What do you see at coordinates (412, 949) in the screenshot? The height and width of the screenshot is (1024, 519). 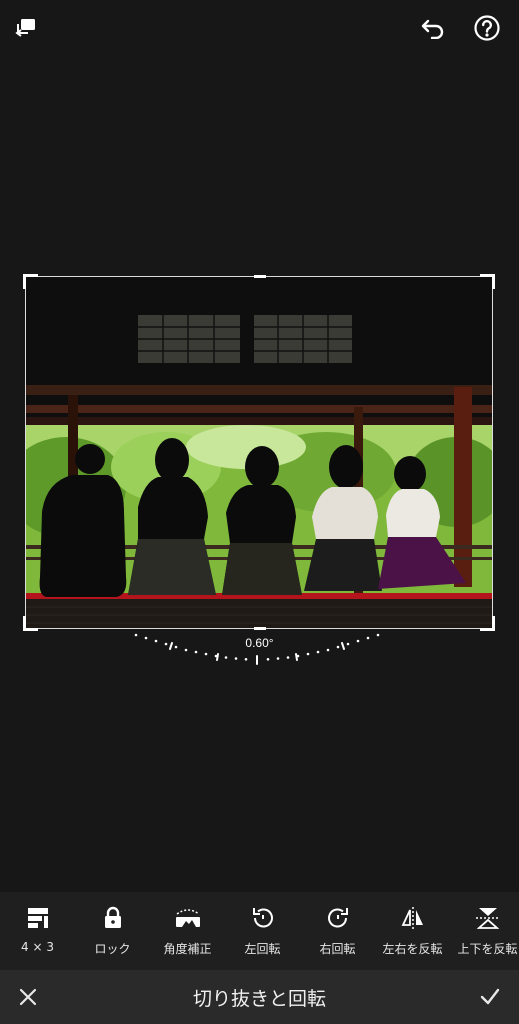 I see `tool-label: 左右を反転` at bounding box center [412, 949].